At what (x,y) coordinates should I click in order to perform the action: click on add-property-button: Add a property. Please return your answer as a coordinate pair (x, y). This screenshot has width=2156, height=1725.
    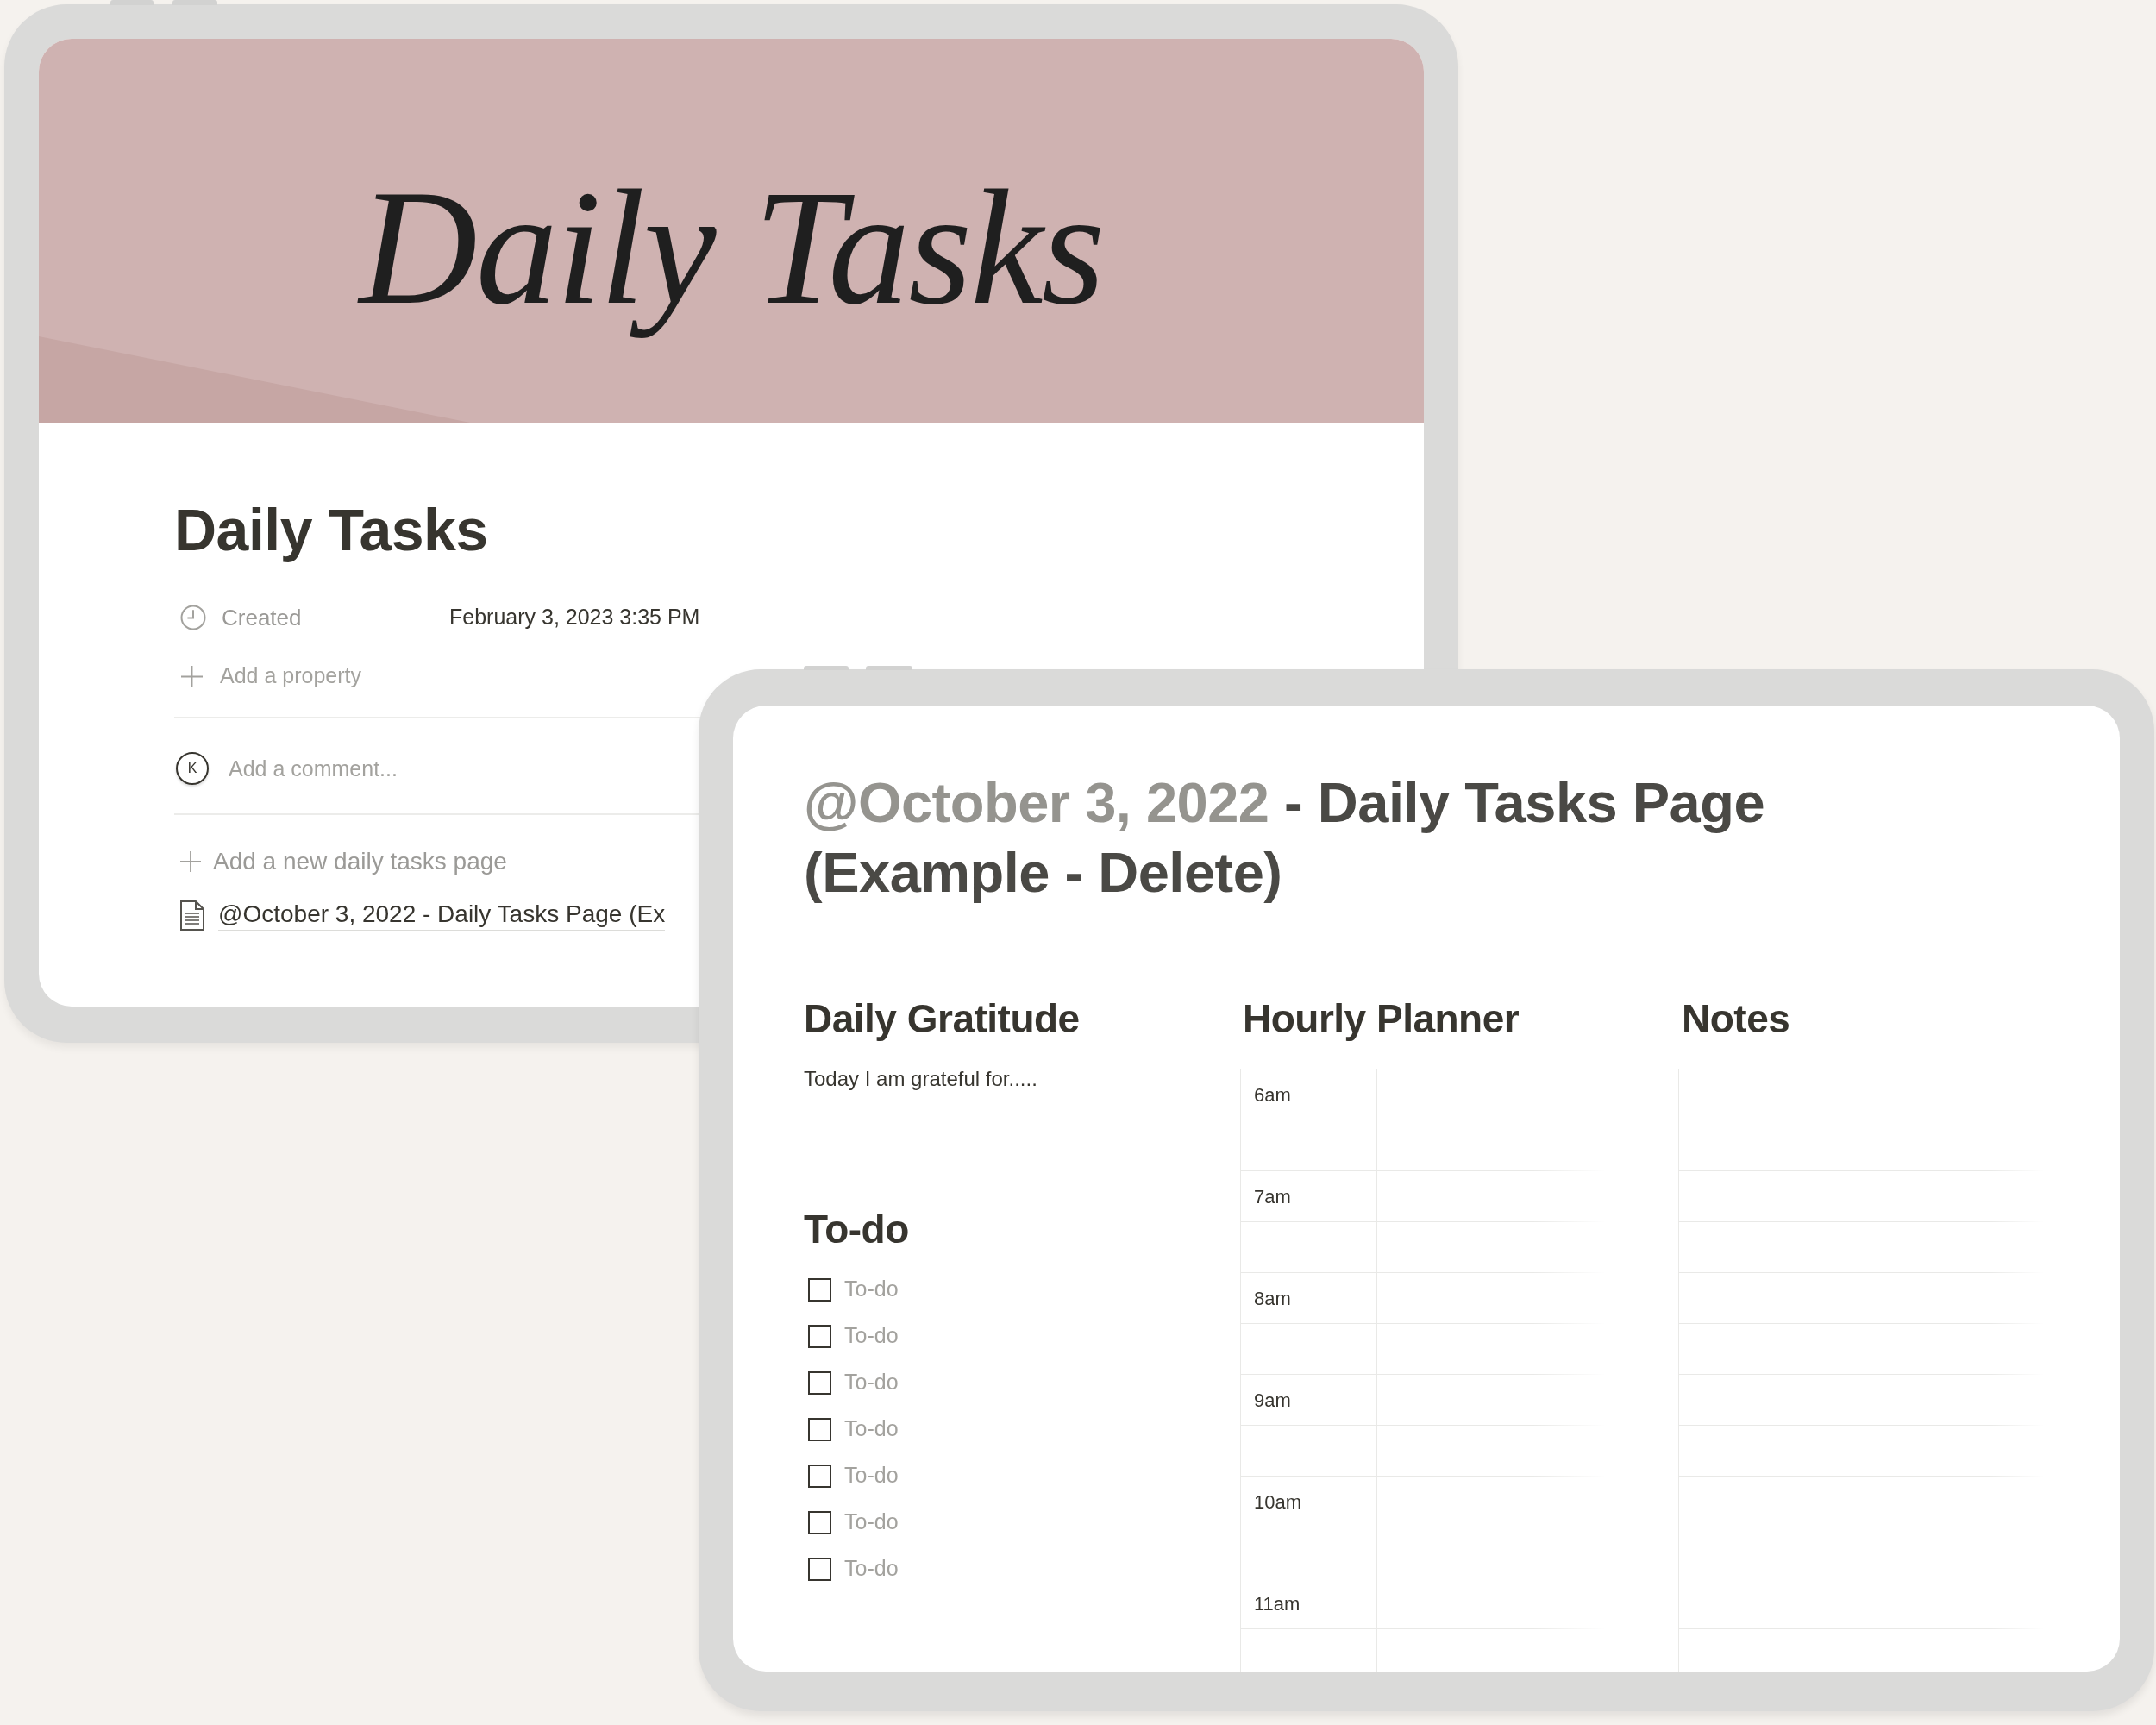
    Looking at the image, I should click on (267, 676).